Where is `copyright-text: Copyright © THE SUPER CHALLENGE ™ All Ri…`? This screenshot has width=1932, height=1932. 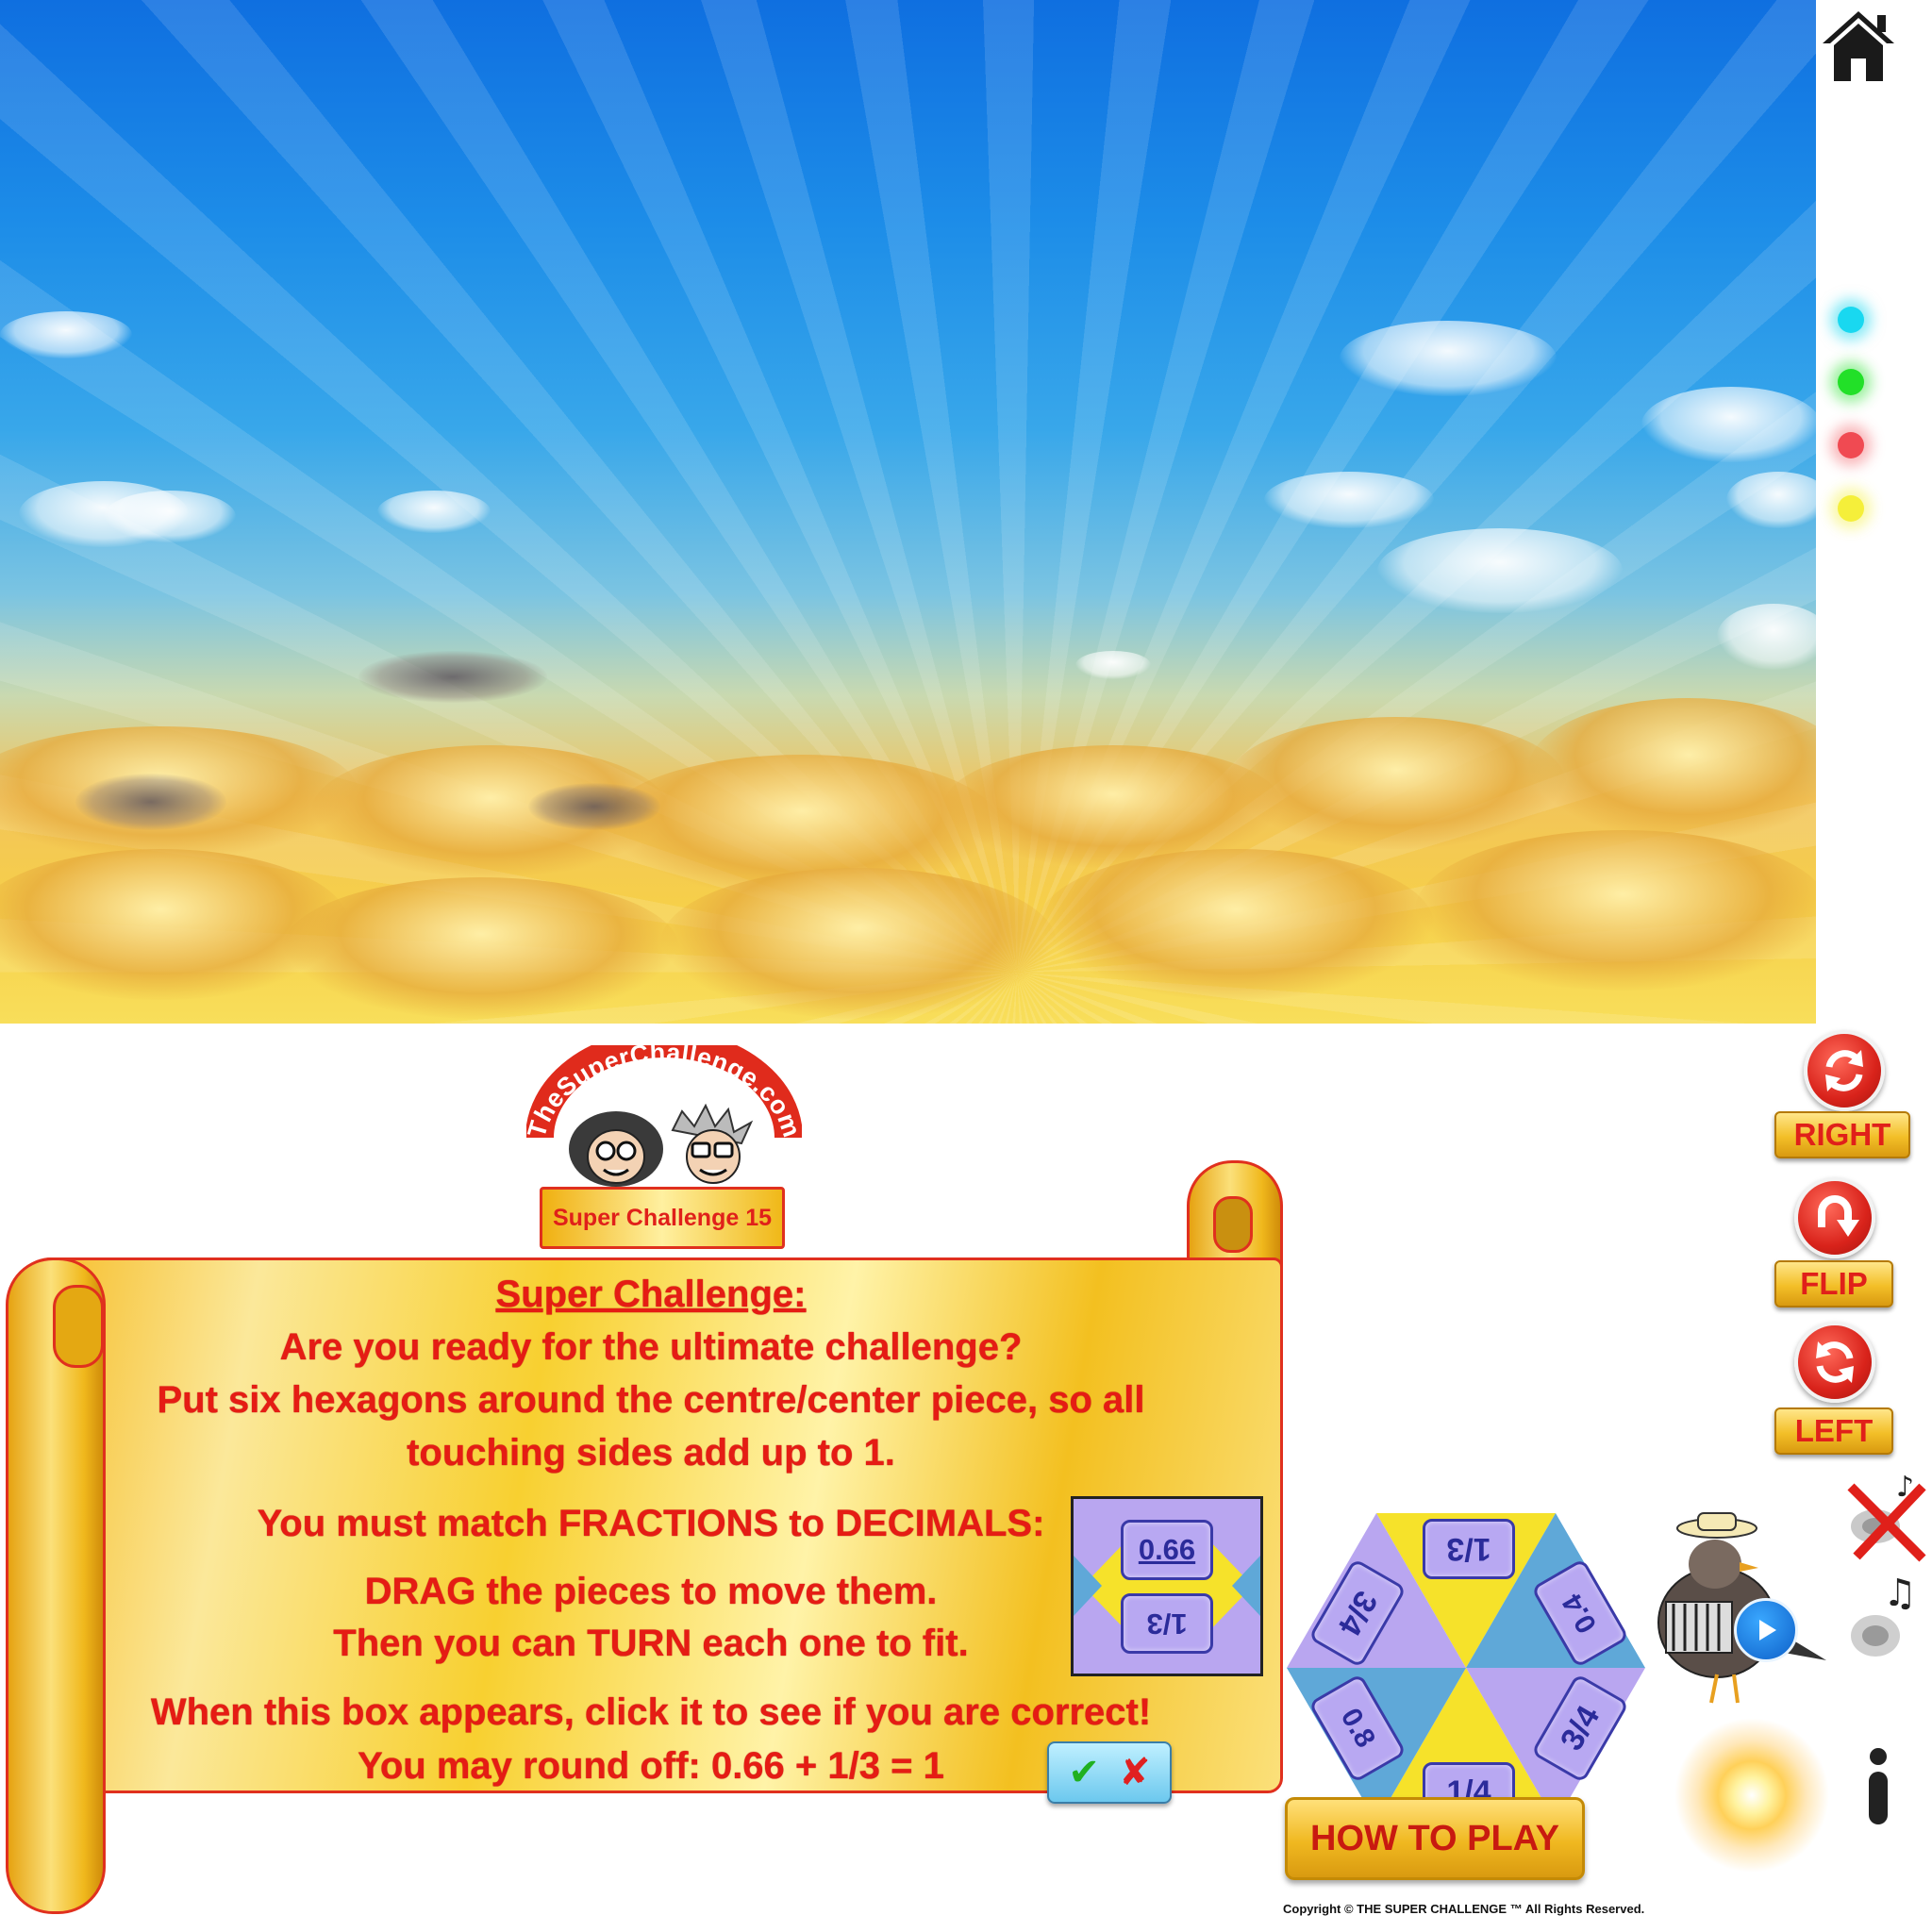 copyright-text: Copyright © THE SUPER CHALLENGE ™ All Ri… is located at coordinates (1464, 1909).